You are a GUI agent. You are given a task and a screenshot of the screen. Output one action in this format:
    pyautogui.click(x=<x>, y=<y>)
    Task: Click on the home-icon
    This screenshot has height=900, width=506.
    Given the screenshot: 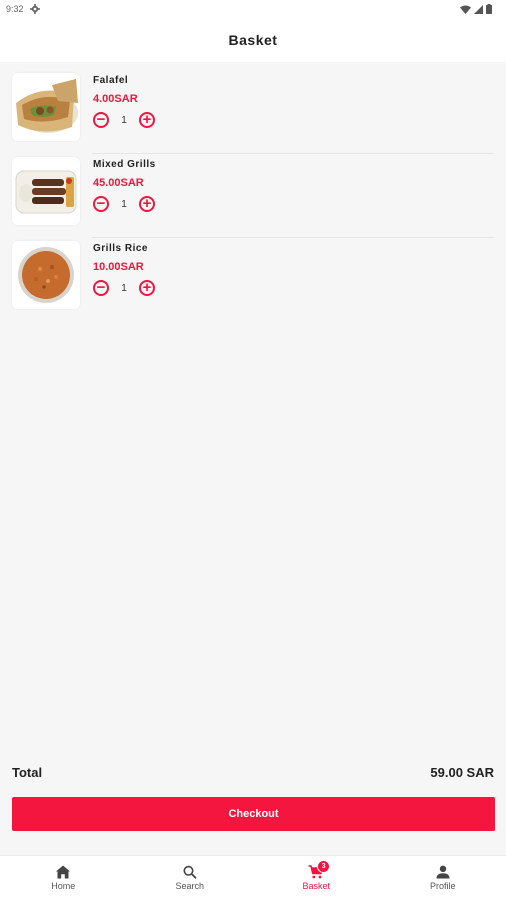 What is the action you would take?
    pyautogui.click(x=63, y=872)
    